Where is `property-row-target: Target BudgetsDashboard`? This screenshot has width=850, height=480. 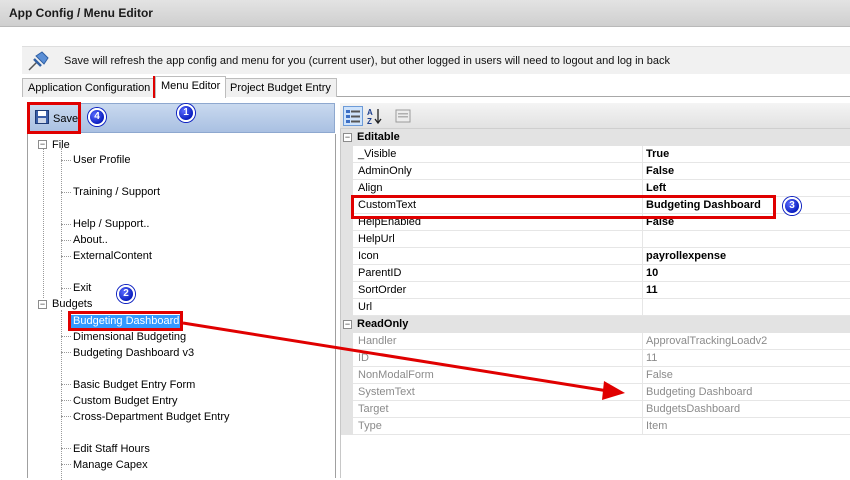 property-row-target: Target BudgetsDashboard is located at coordinates (595, 409).